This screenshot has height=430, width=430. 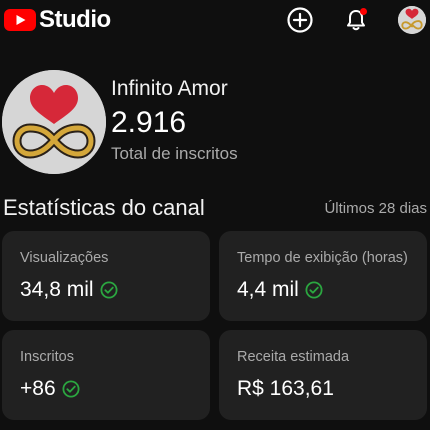 I want to click on subscriber-count-label: Total de inscritos, so click(x=174, y=153).